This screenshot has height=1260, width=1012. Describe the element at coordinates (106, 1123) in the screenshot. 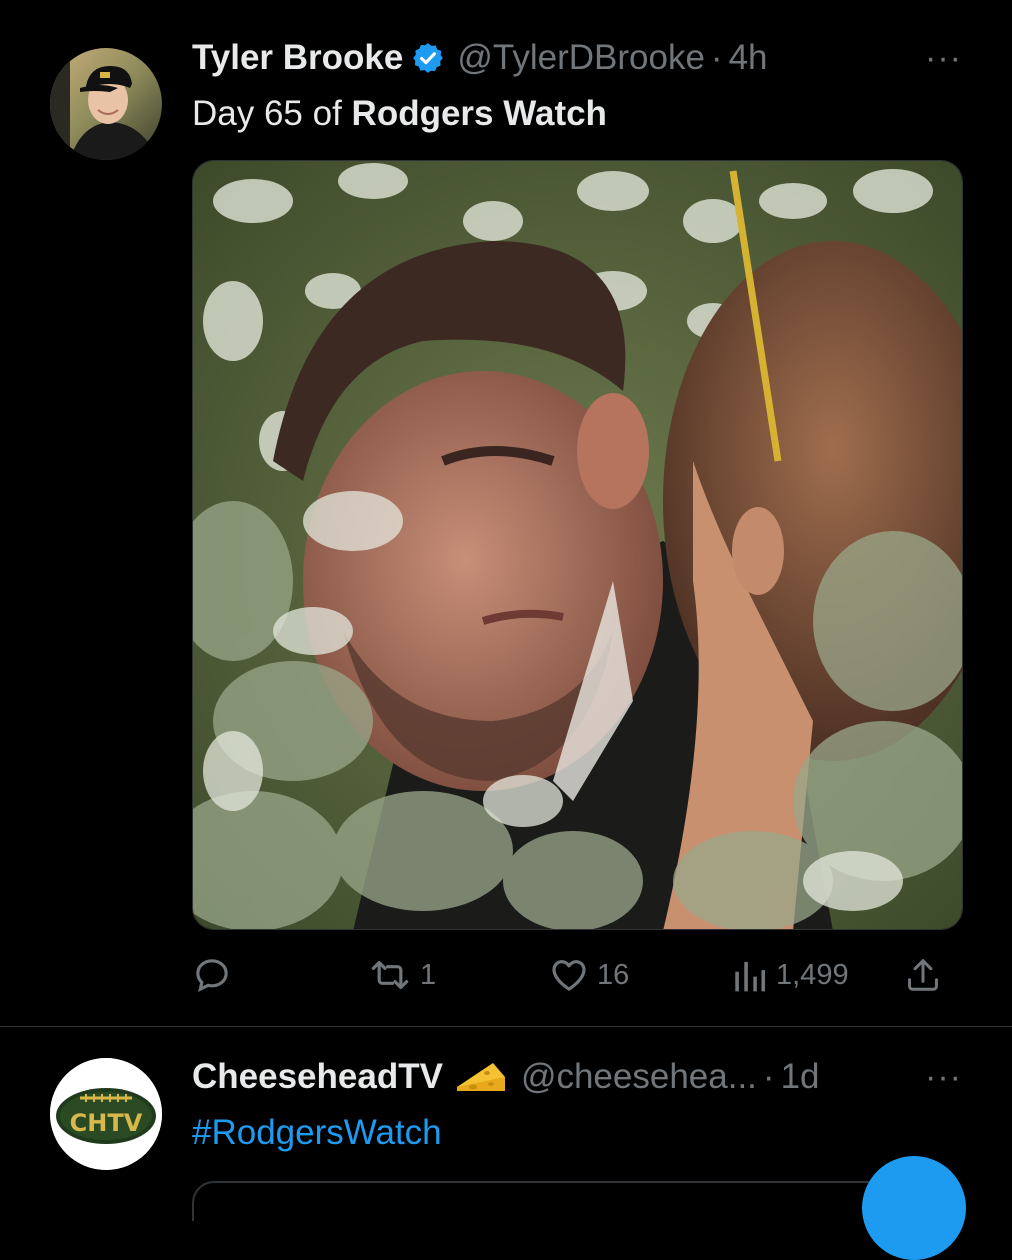

I see `svg-text: CHTV` at that location.